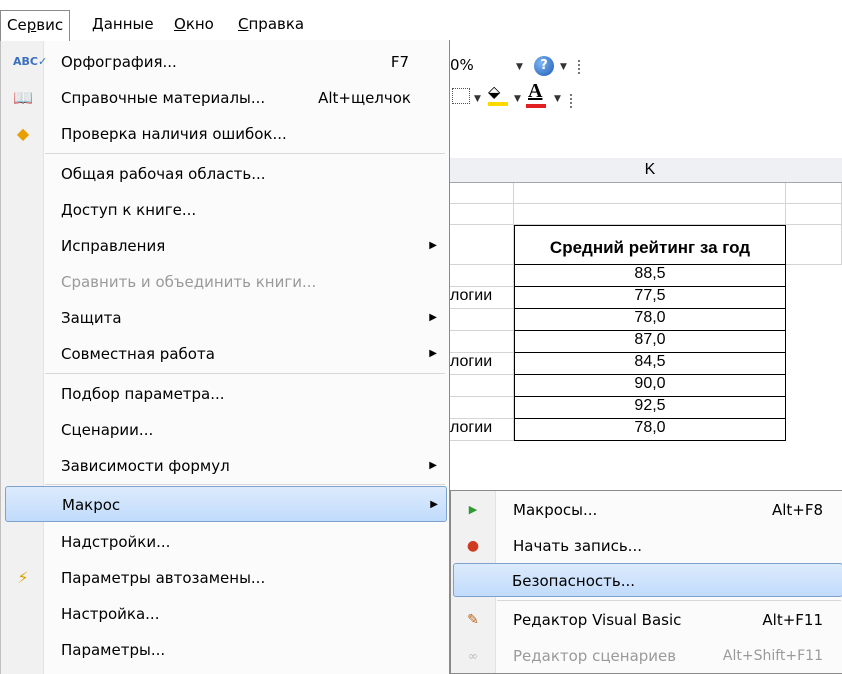 This screenshot has height=674, width=842. I want to click on fill-color-dropdown-arrow: ▼, so click(517, 99).